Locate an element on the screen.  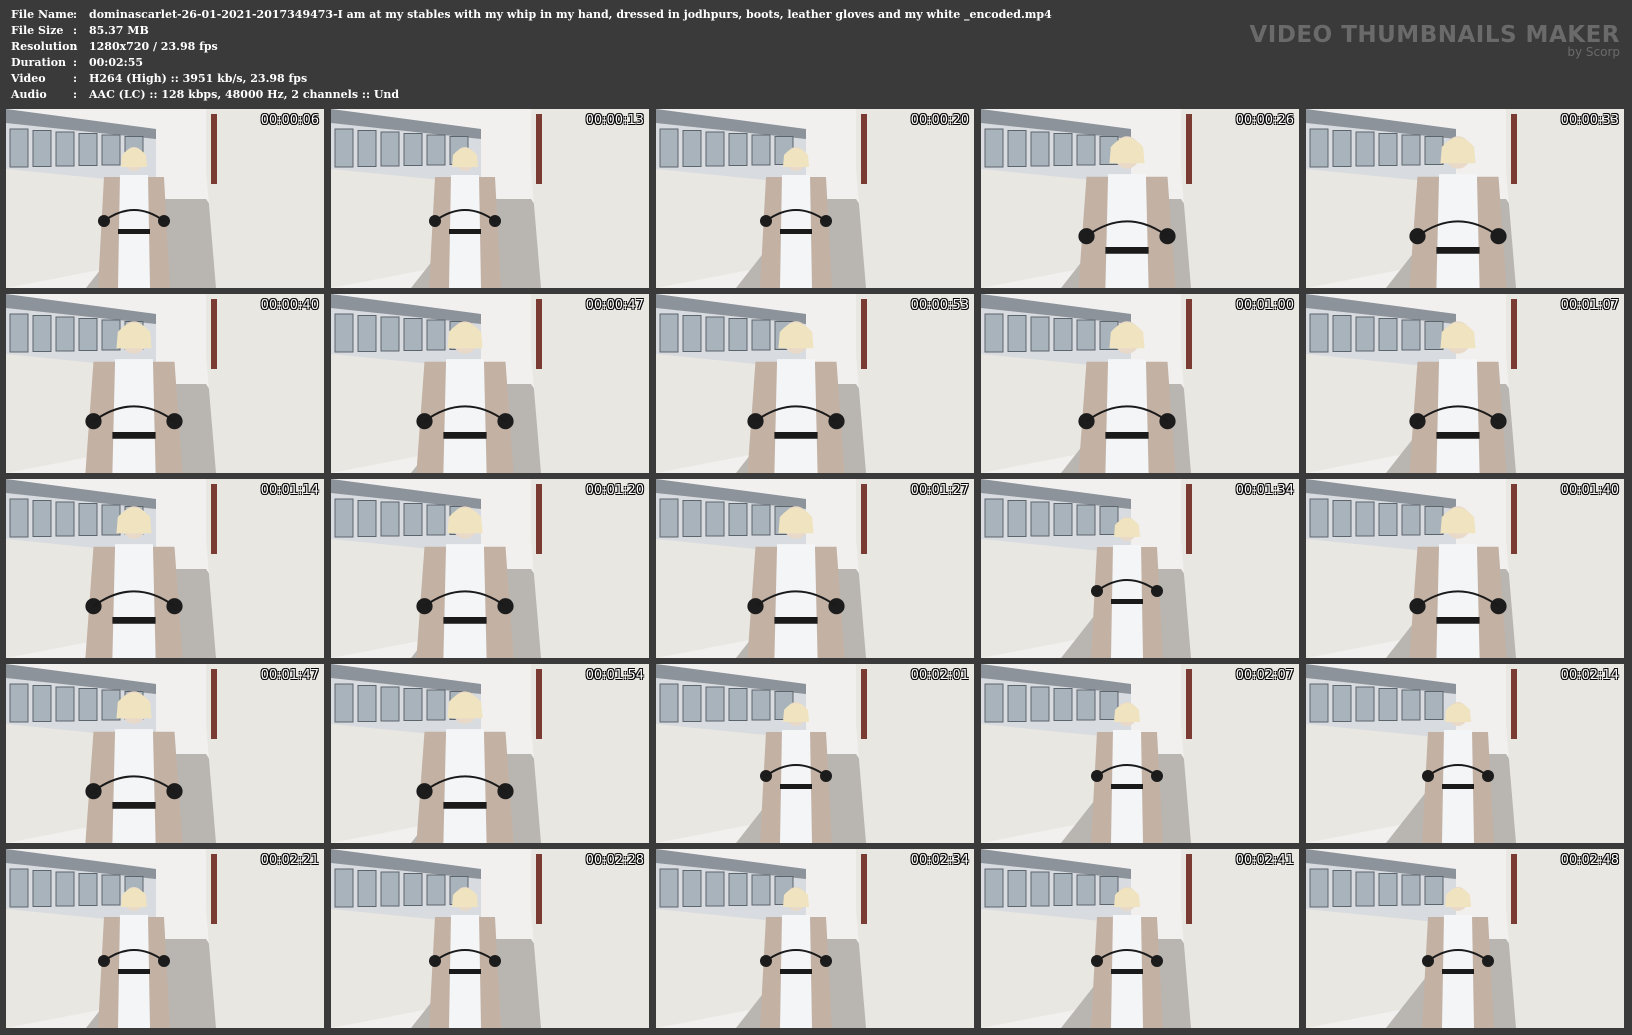
timestamp: 00:02:21 is located at coordinates (289, 860).